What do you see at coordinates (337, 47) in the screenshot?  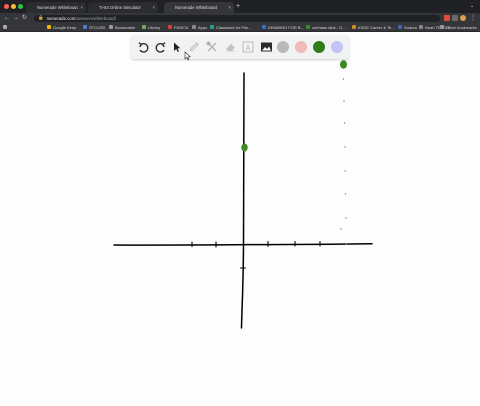 I see `color-swatch-lavender` at bounding box center [337, 47].